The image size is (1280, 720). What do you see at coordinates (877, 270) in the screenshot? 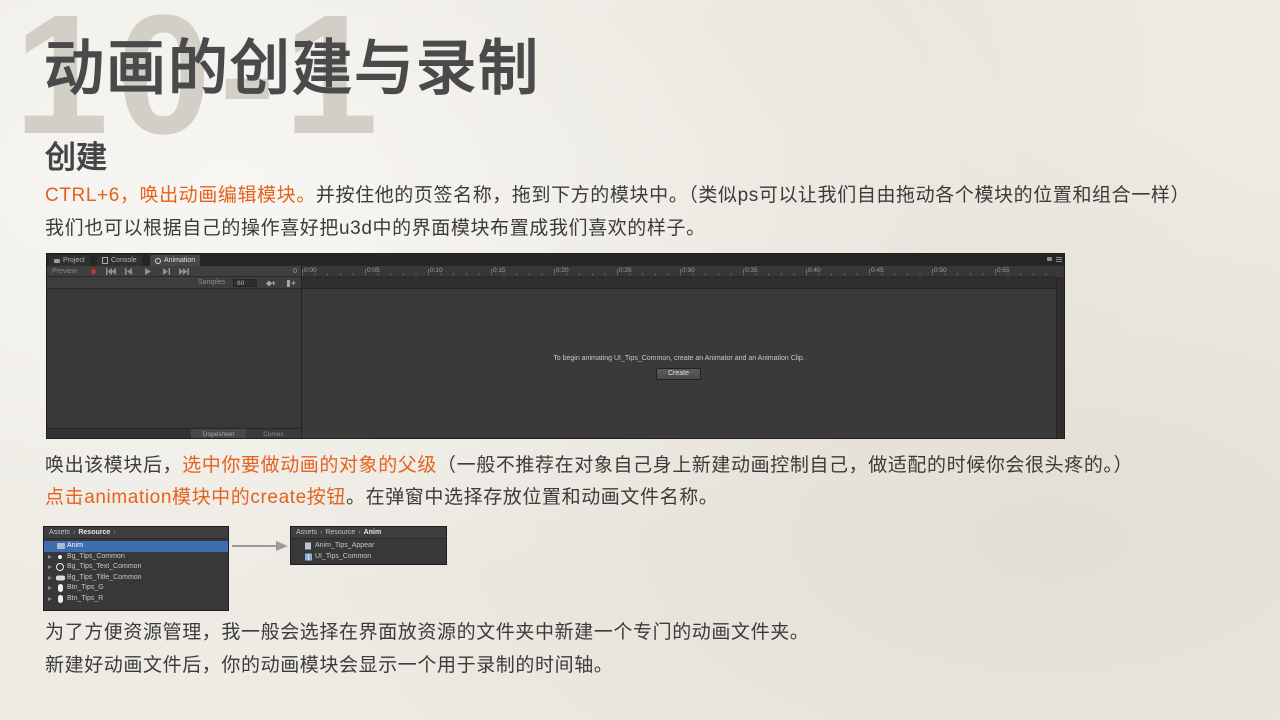
I see `ruler-tick-label: 0:45` at bounding box center [877, 270].